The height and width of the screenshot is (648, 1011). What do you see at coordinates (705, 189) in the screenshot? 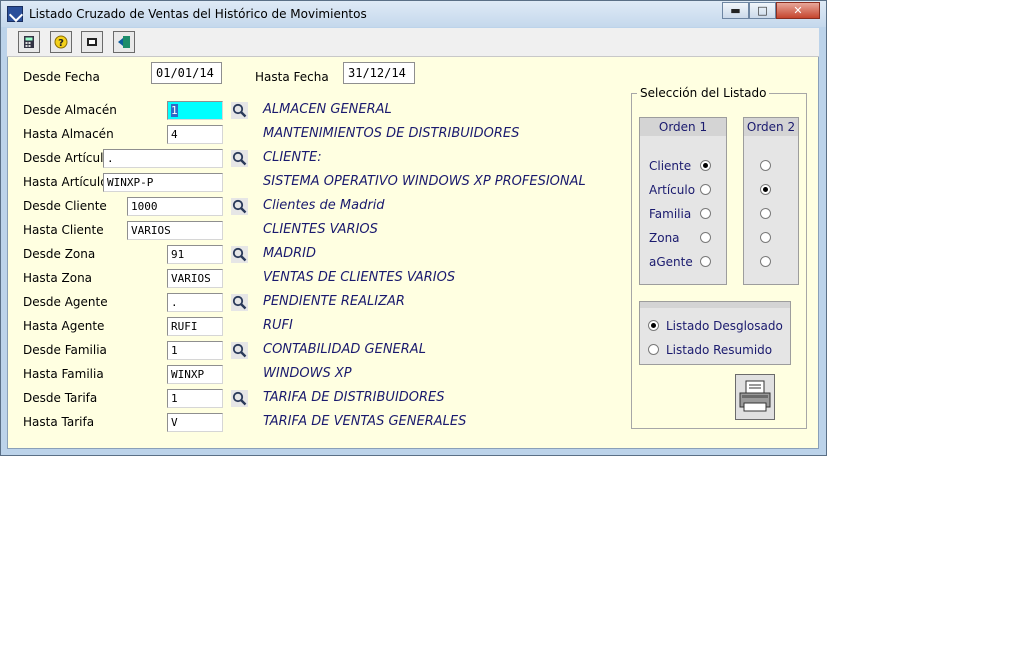
I see `orden1-radio-articulo` at bounding box center [705, 189].